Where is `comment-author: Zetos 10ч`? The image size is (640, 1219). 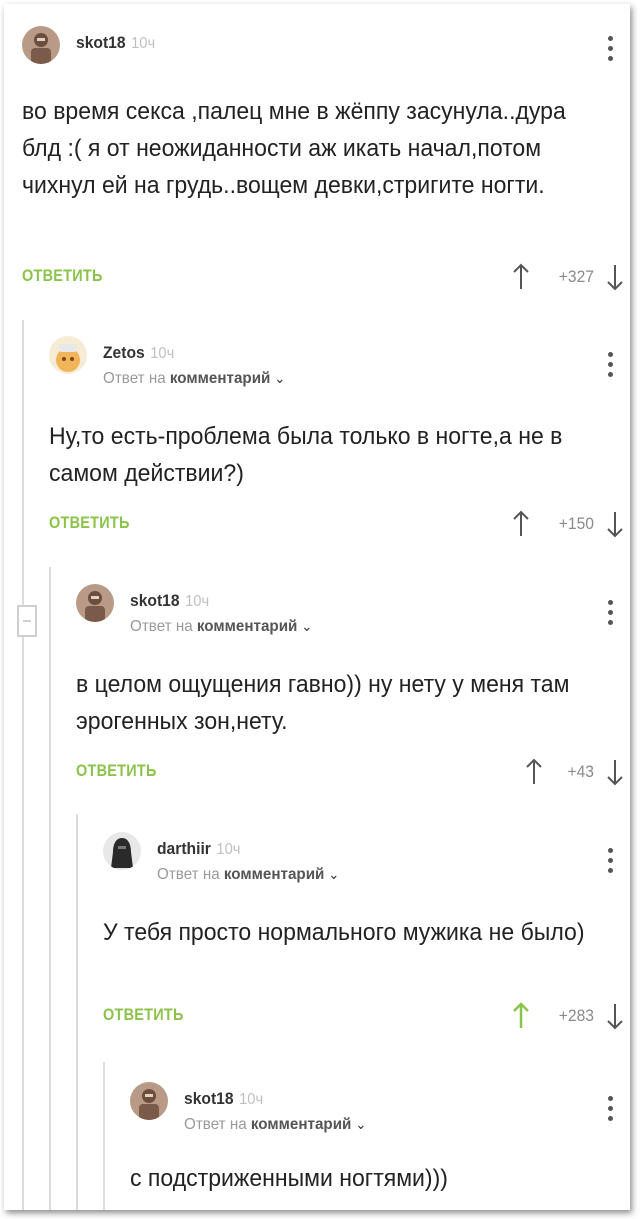 comment-author: Zetos 10ч is located at coordinates (138, 353).